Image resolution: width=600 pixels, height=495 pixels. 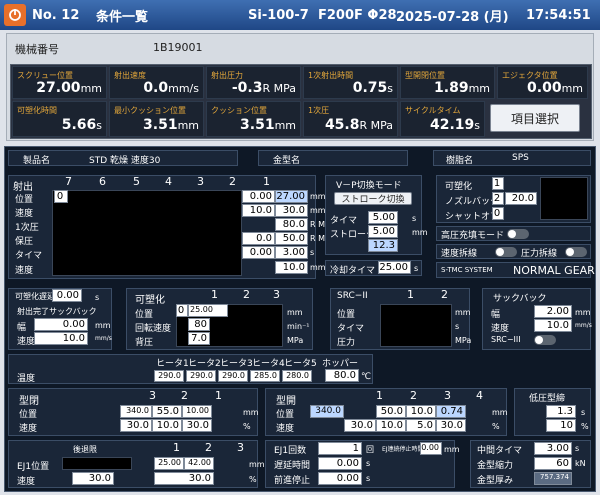 I want to click on vp-stroke-value: 5.00, so click(x=383, y=231).